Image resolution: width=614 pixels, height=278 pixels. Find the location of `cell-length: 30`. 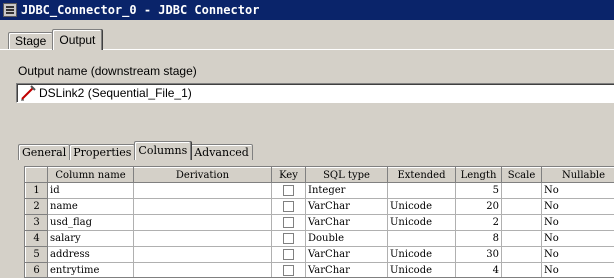

cell-length: 30 is located at coordinates (479, 255).